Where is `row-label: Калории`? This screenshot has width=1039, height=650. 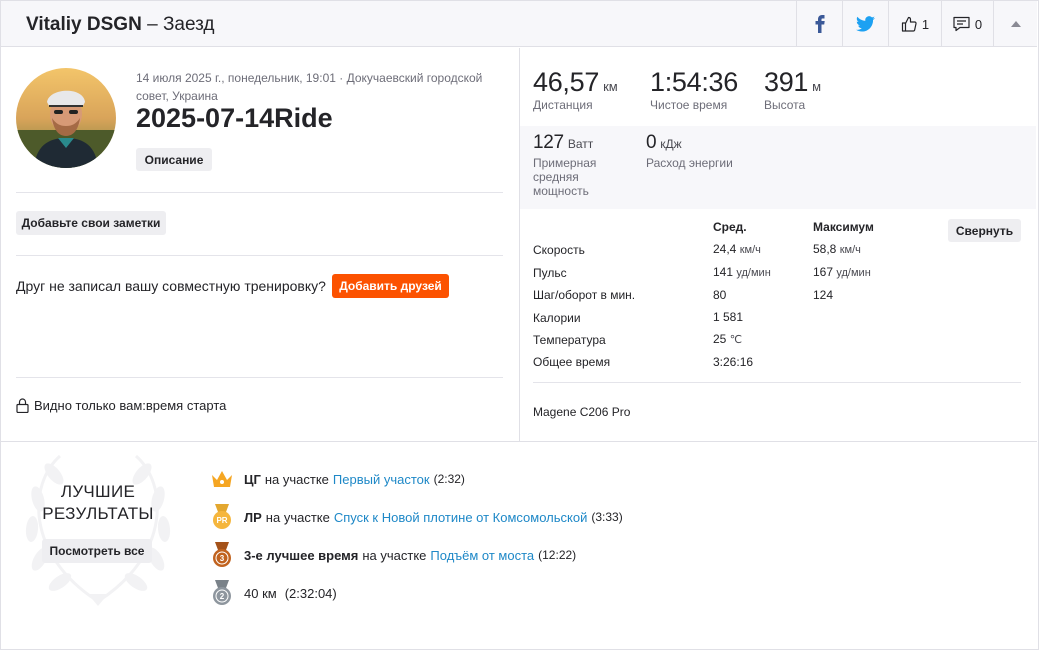
row-label: Калории is located at coordinates (557, 318).